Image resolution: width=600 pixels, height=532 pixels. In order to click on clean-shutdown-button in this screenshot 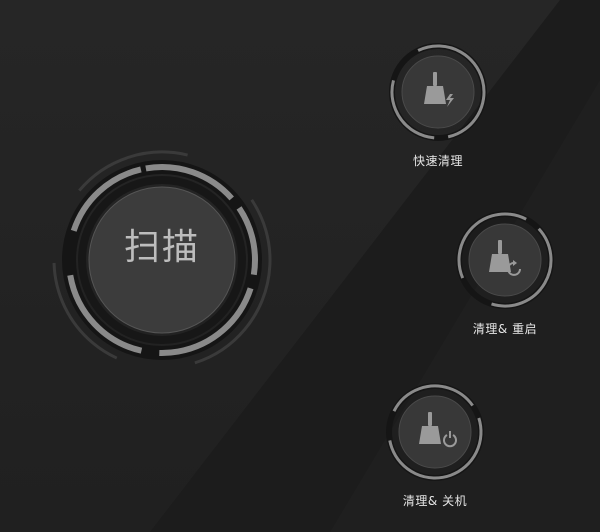, I will do `click(435, 432)`.